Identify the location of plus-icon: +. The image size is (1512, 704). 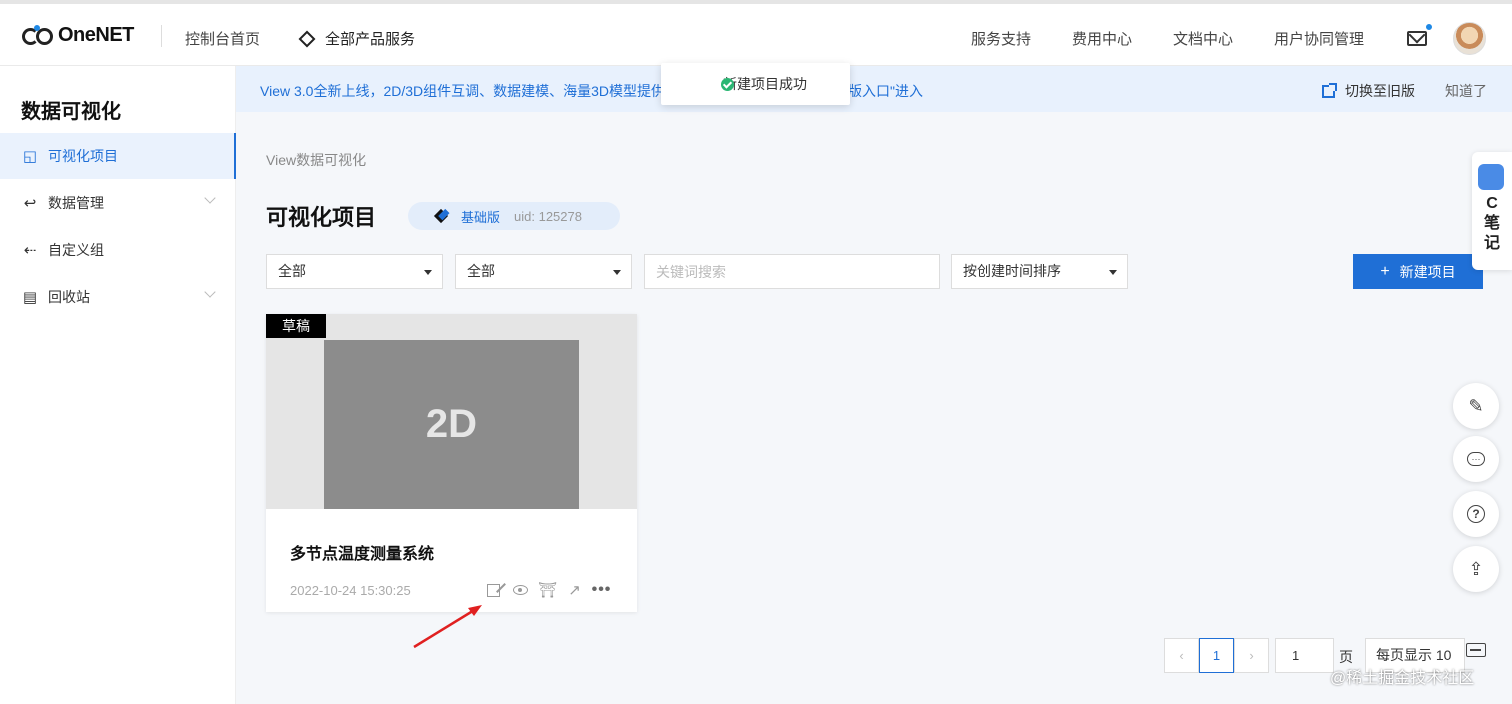
(1385, 271).